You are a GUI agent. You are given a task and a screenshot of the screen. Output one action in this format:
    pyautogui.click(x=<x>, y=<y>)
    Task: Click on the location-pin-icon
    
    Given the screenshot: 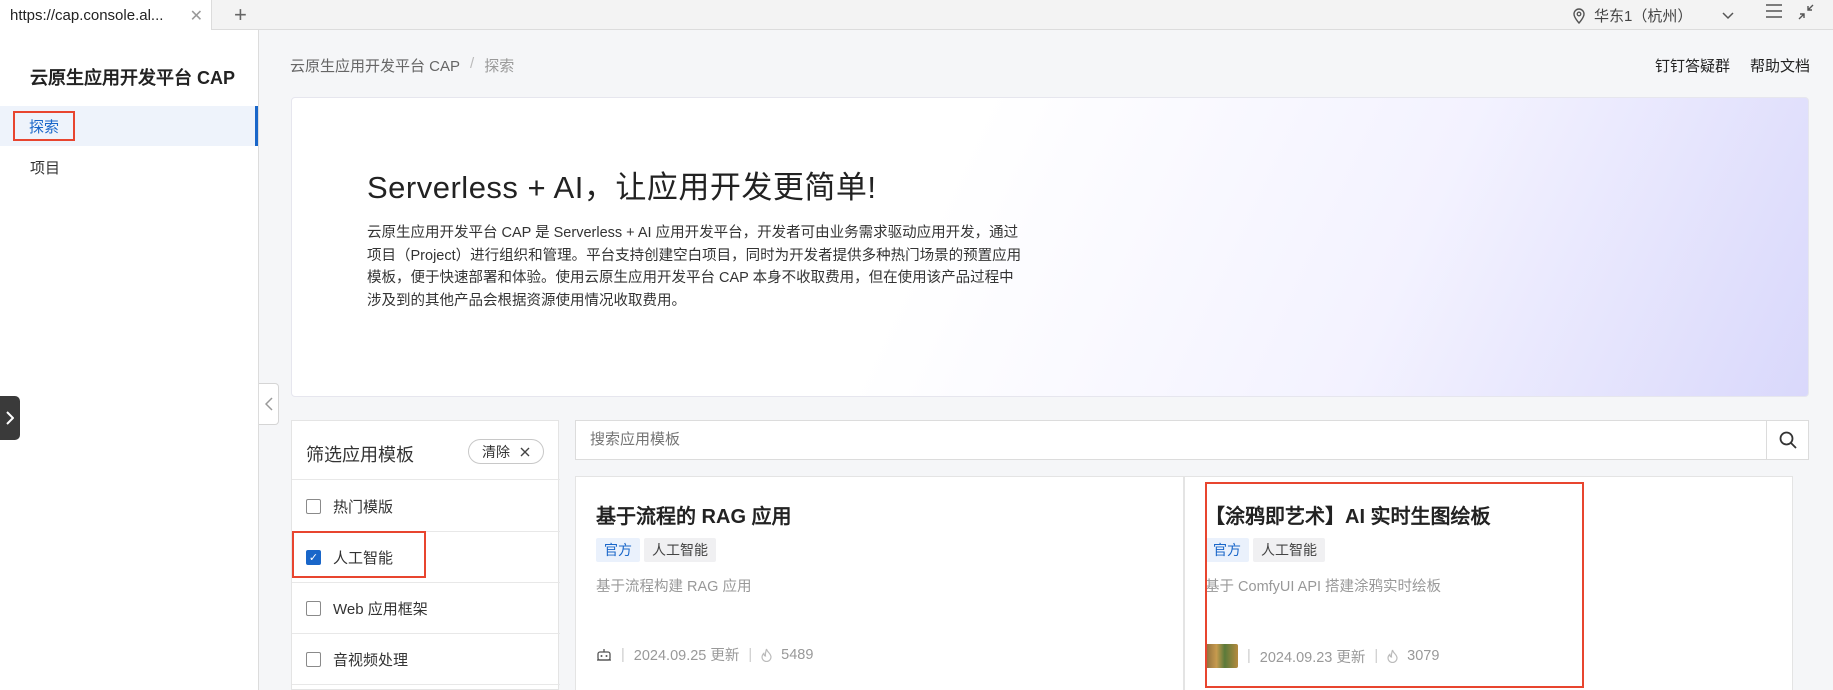 What is the action you would take?
    pyautogui.click(x=1579, y=15)
    